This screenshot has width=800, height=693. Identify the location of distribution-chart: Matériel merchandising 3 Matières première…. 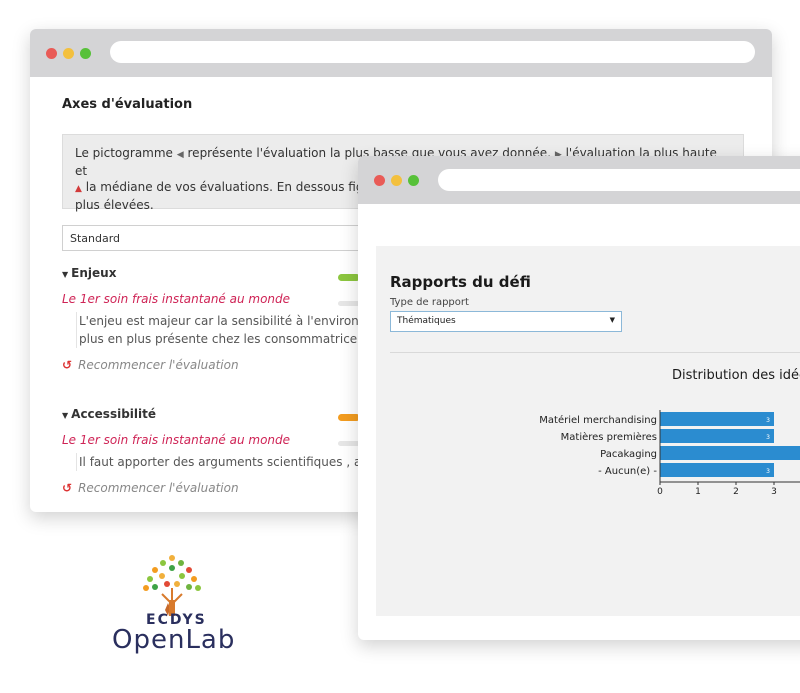
(669, 453).